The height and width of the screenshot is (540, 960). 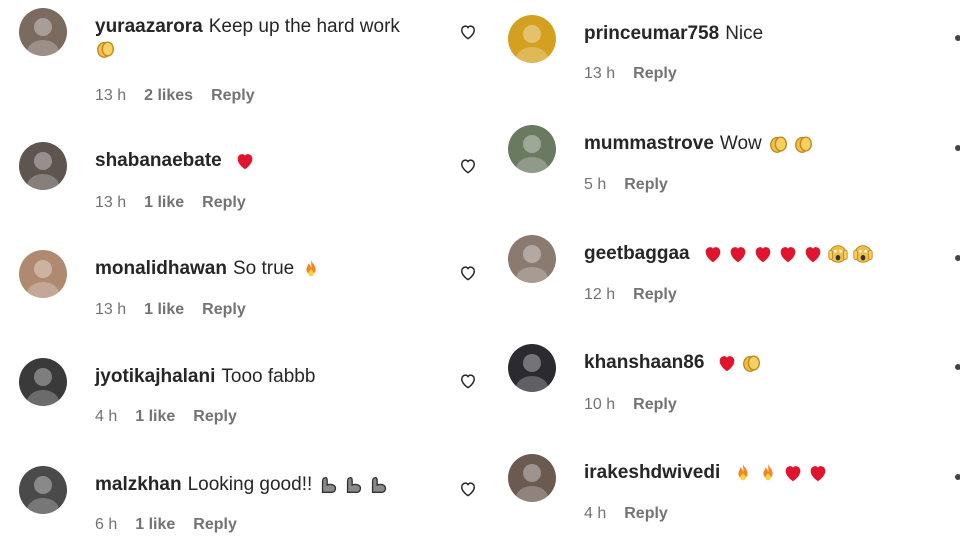 What do you see at coordinates (149, 26) in the screenshot?
I see `username-link: yuraazarora` at bounding box center [149, 26].